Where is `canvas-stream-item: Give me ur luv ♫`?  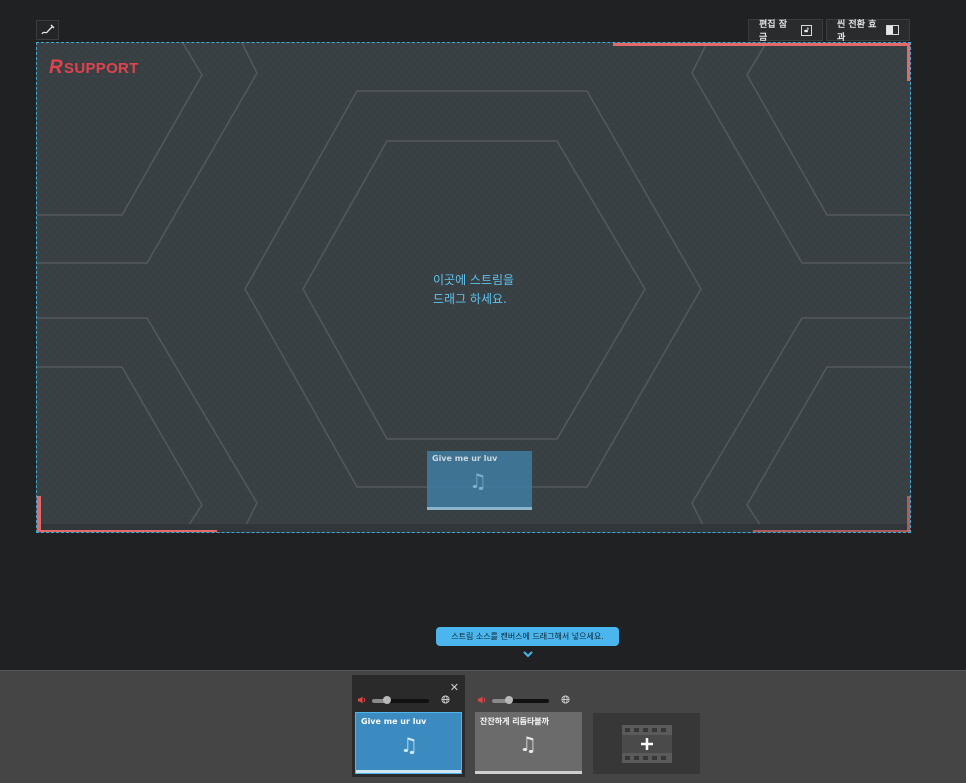 canvas-stream-item: Give me ur luv ♫ is located at coordinates (479, 480).